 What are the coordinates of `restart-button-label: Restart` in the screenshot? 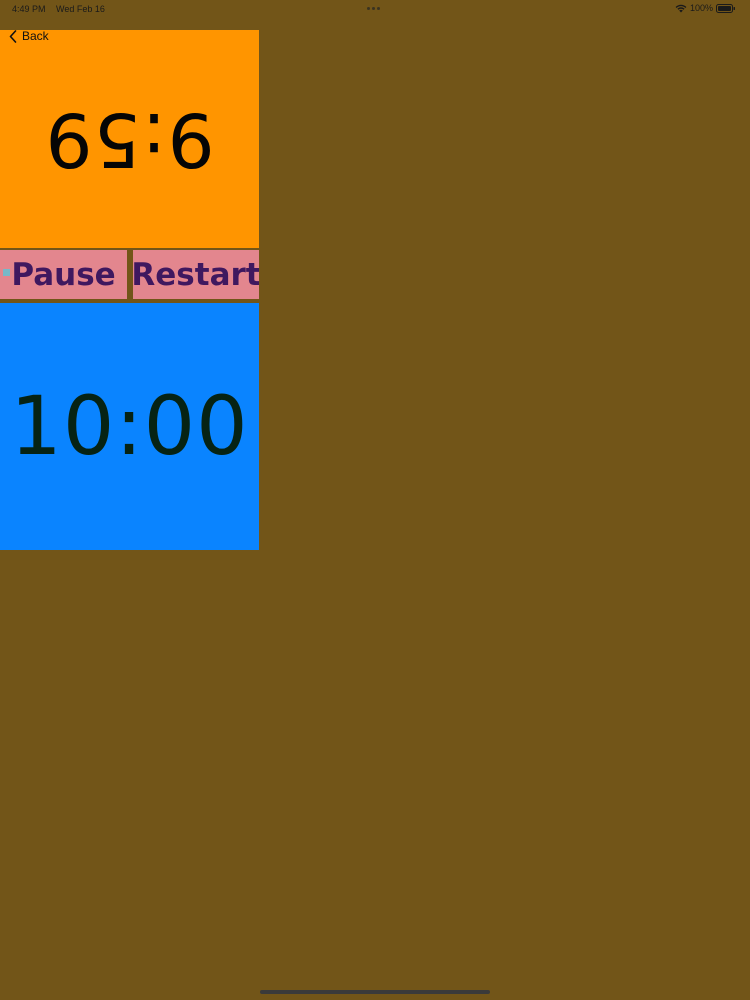 It's located at (196, 274).